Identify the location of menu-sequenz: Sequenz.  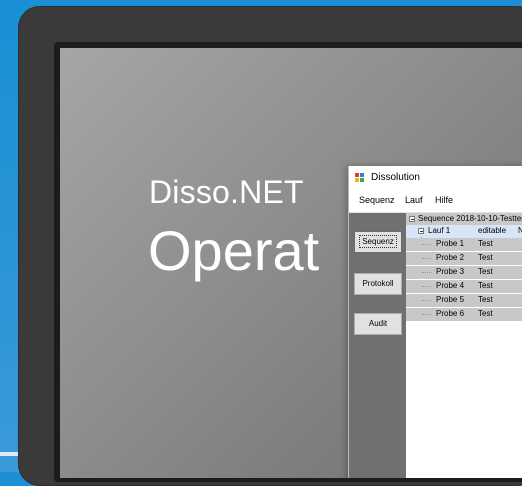
(377, 200).